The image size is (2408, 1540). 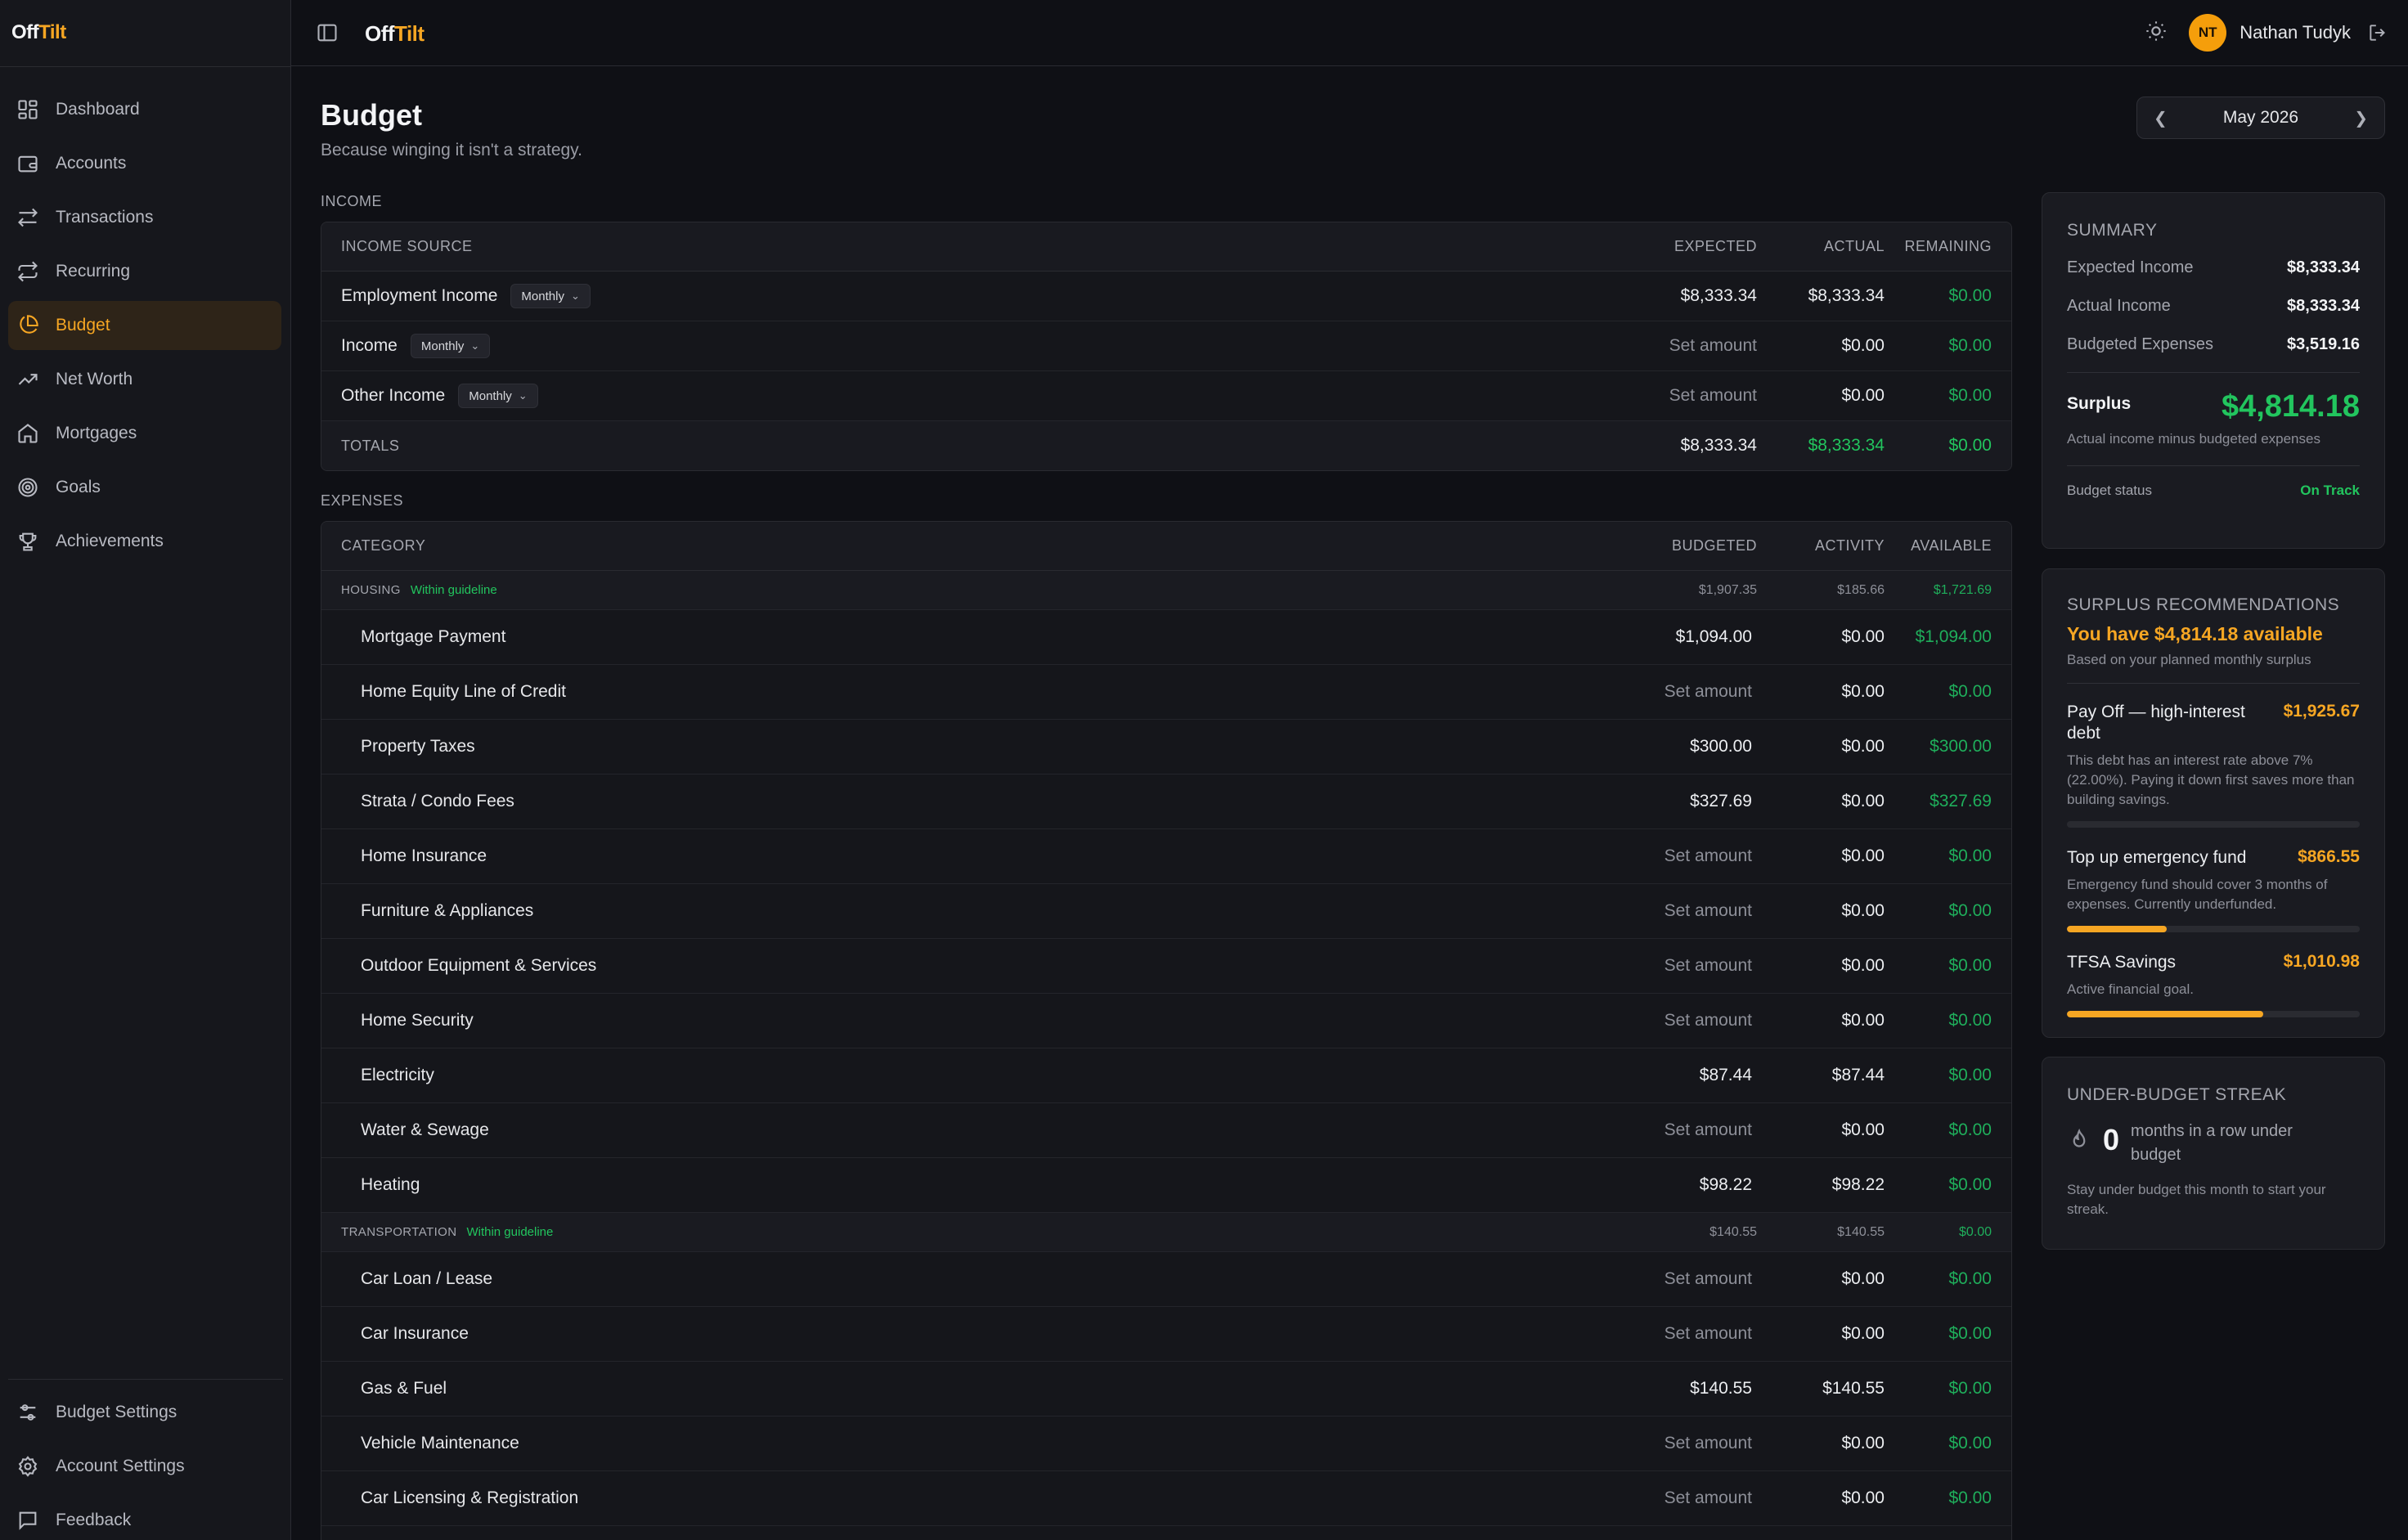 What do you see at coordinates (144, 109) in the screenshot?
I see `sidebar-item-dashboard: Dashboard` at bounding box center [144, 109].